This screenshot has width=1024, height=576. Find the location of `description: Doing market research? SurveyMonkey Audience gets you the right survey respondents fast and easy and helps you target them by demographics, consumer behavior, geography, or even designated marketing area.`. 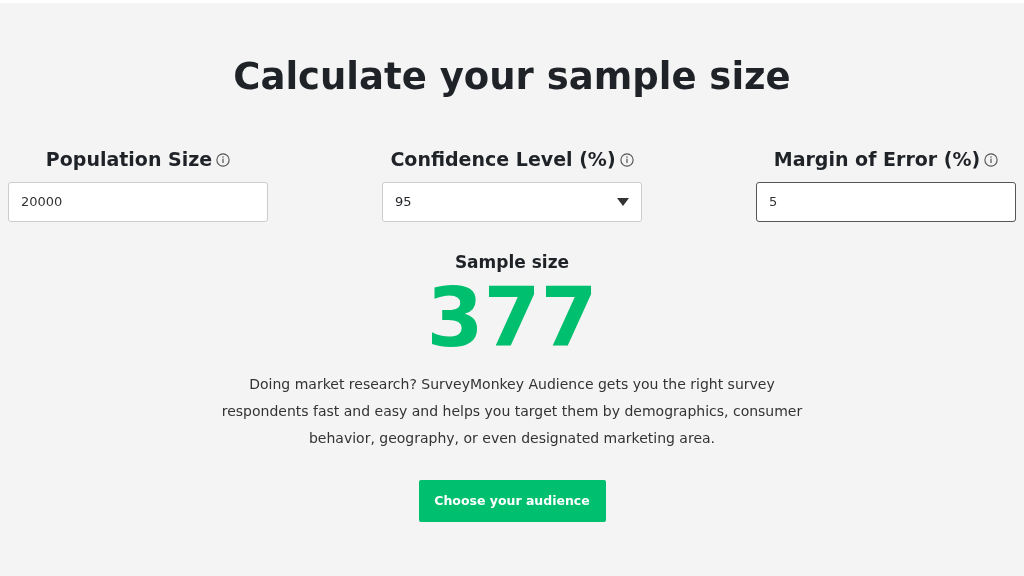

description: Doing market research? SurveyMonkey Audience gets you the right survey respondents fast and easy and helps you target them by demographics, consumer behavior, geography, or even designated marketing area. is located at coordinates (512, 412).